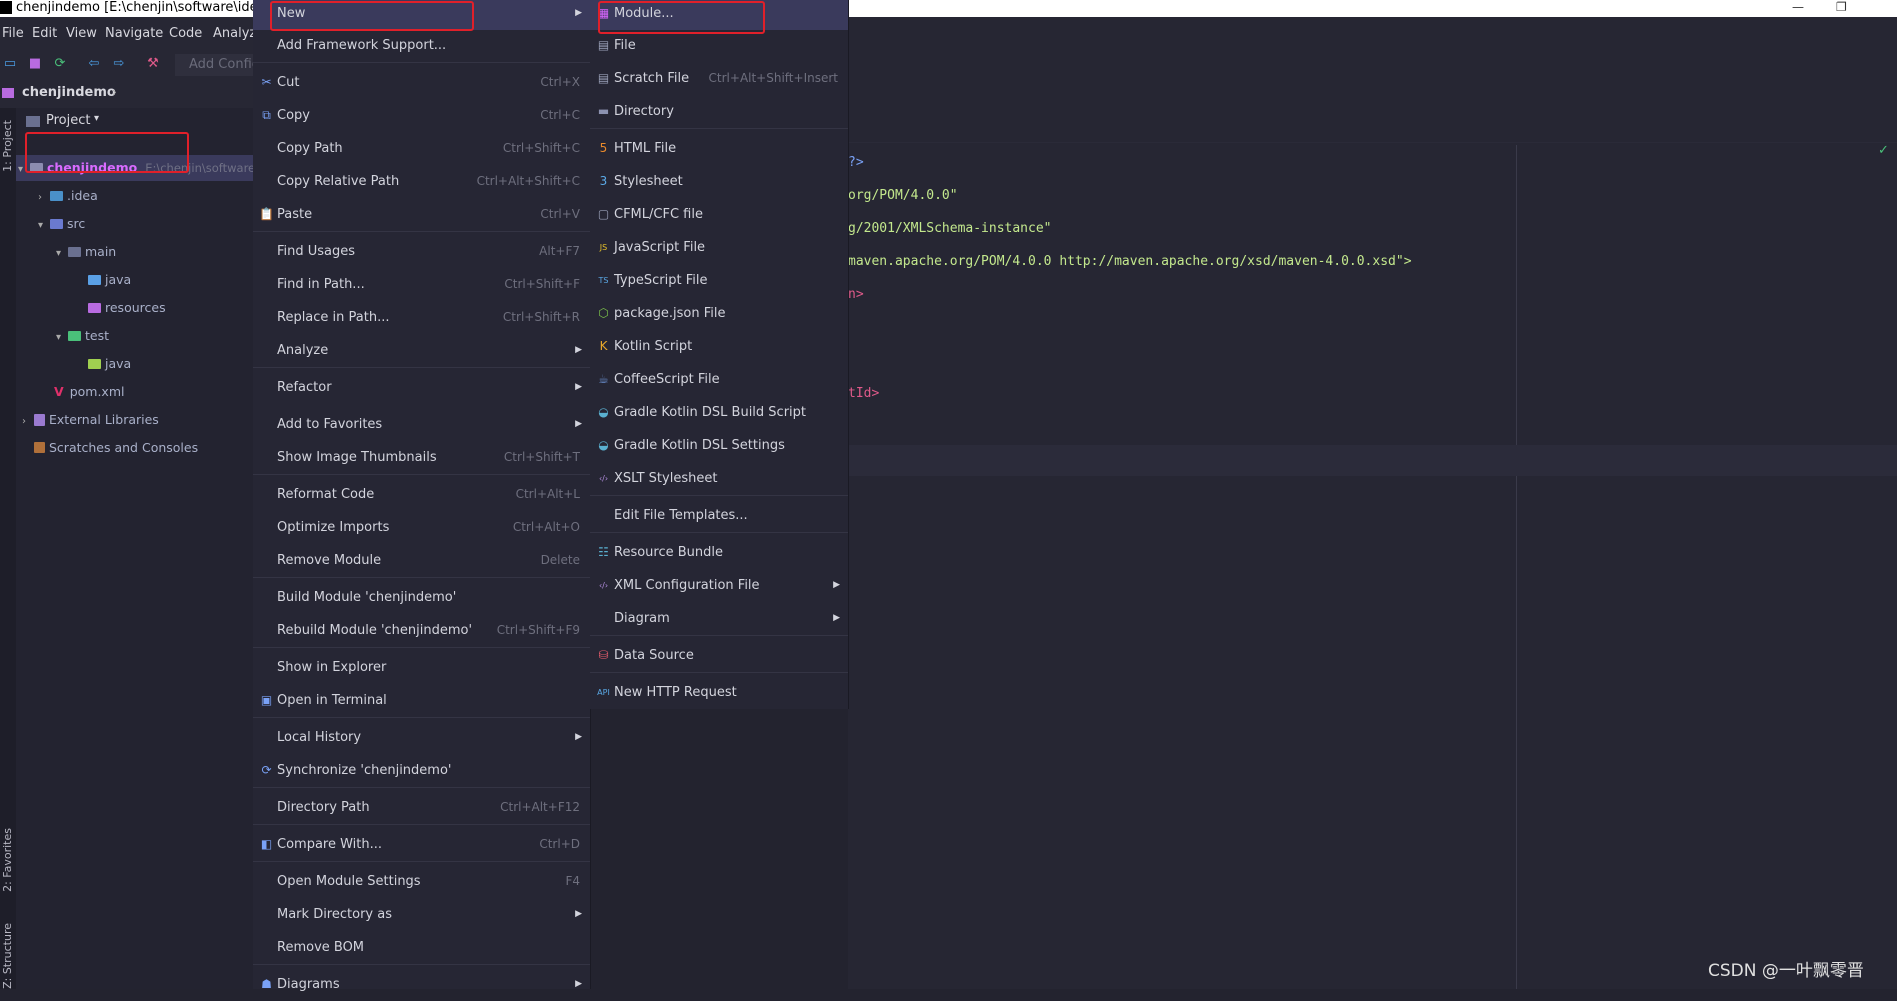  What do you see at coordinates (719, 148) in the screenshot?
I see `menu-item-html-file: 5 HTML File` at bounding box center [719, 148].